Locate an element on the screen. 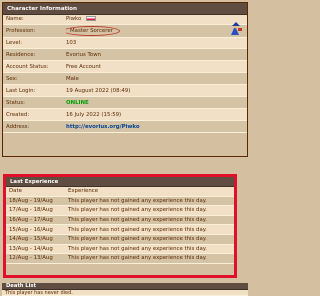 The image size is (320, 296). value-name: Piwko is located at coordinates (155, 19).